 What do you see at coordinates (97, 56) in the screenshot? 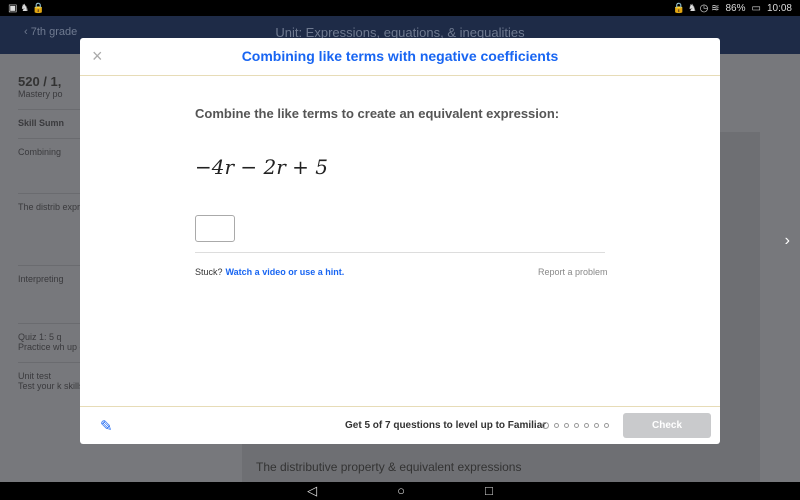
I see `close-icon: ×` at bounding box center [97, 56].